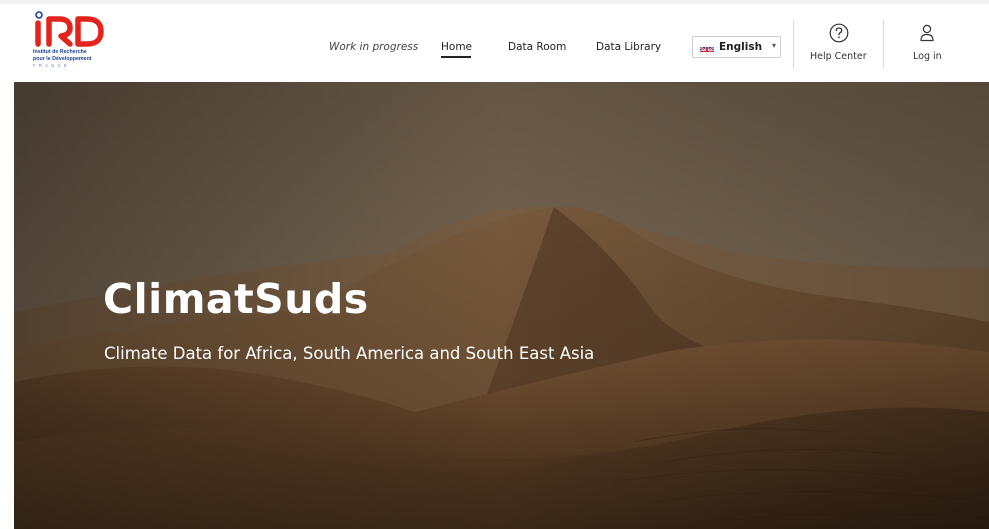 This screenshot has height=529, width=989. What do you see at coordinates (60, 52) in the screenshot?
I see `logo-line-1: Institut de Recherche` at bounding box center [60, 52].